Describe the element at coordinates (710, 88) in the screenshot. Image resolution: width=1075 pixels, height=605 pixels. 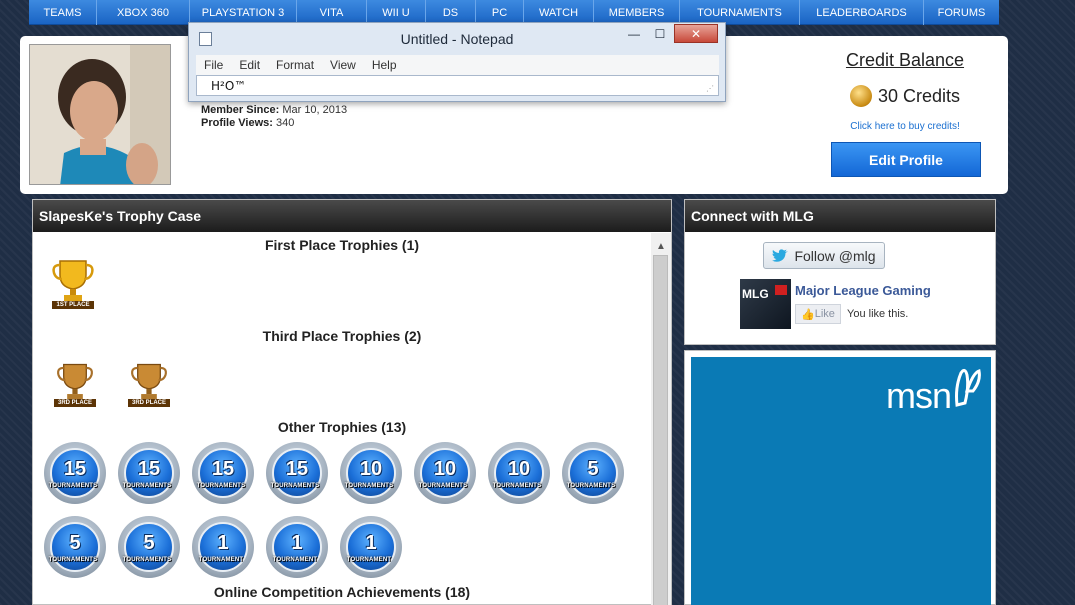
I see `resize-grip-icon: ⋰` at that location.